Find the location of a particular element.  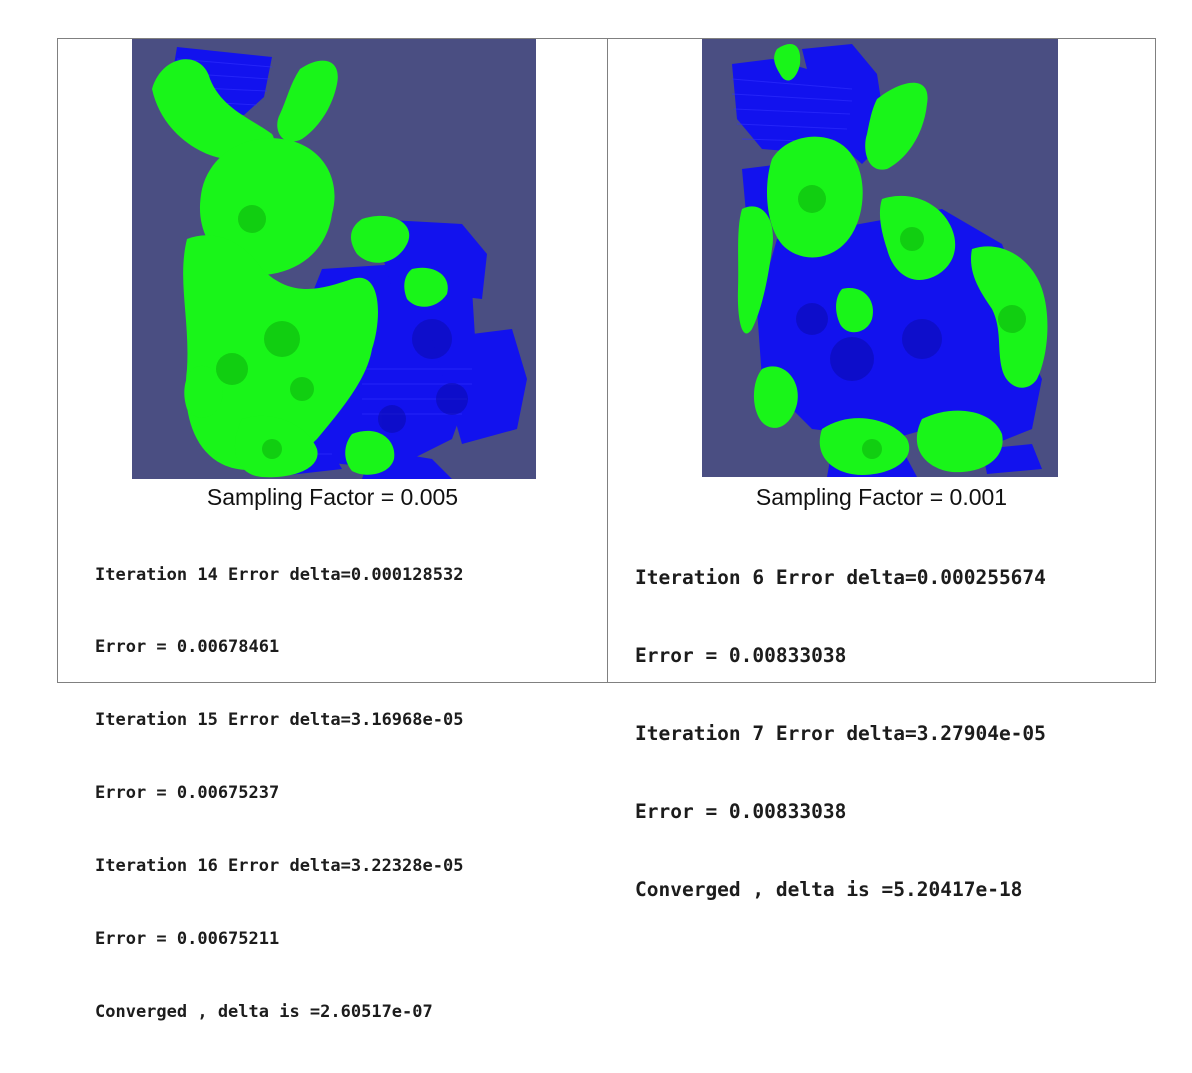

sampling-factor-caption: Sampling Factor = 0.001 is located at coordinates (881, 497).